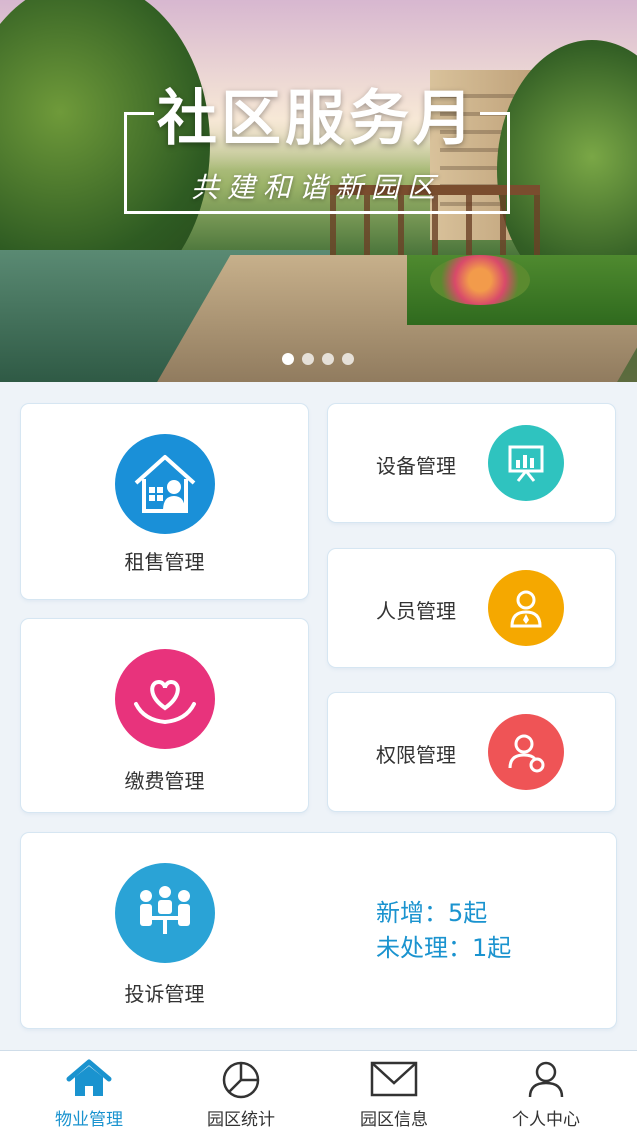  What do you see at coordinates (471, 463) in the screenshot?
I see `equipment-management-card: 设备管理` at bounding box center [471, 463].